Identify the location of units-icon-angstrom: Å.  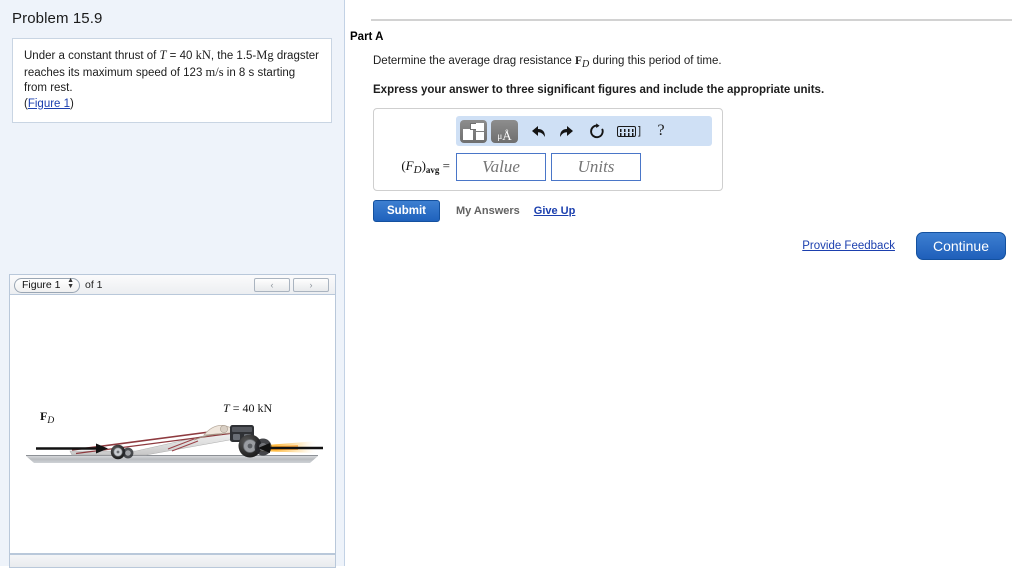
(507, 135).